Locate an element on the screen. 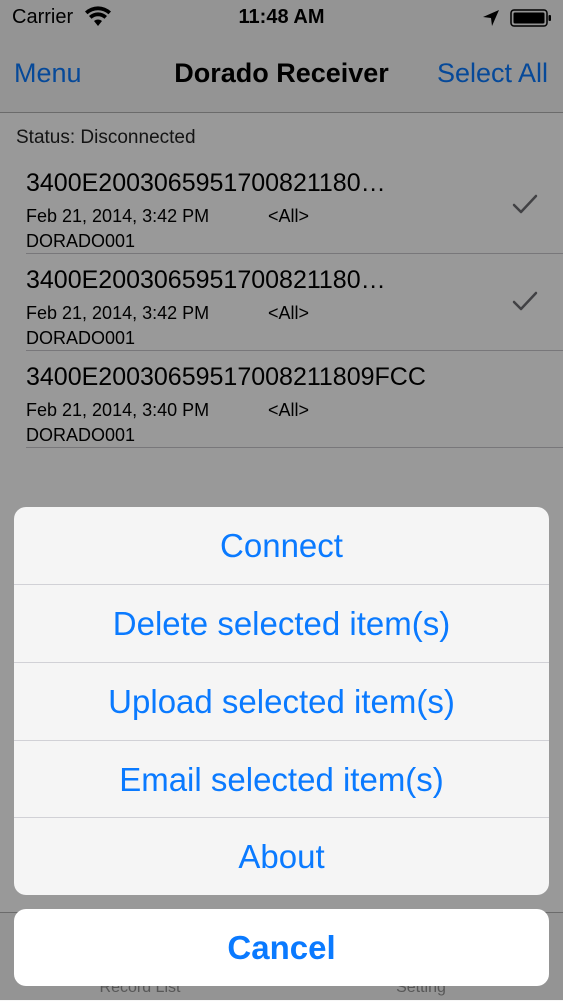 Image resolution: width=563 pixels, height=1001 pixels. connect-button: Connect is located at coordinates (281, 545).